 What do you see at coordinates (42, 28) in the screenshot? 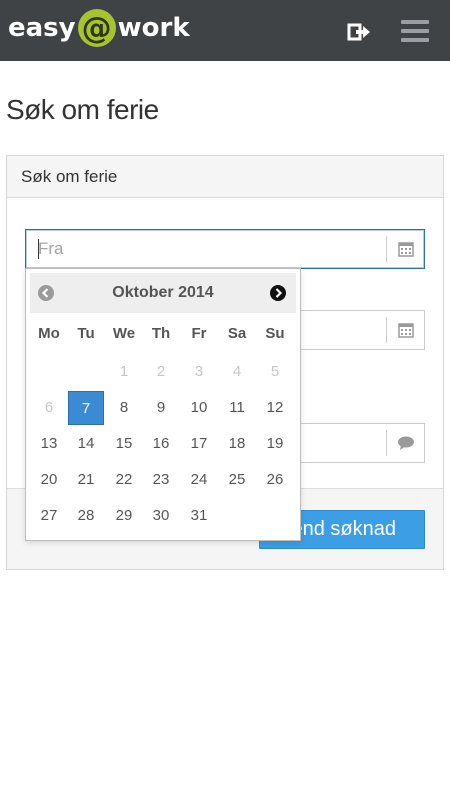
I see `logo-text-easy: easy` at bounding box center [42, 28].